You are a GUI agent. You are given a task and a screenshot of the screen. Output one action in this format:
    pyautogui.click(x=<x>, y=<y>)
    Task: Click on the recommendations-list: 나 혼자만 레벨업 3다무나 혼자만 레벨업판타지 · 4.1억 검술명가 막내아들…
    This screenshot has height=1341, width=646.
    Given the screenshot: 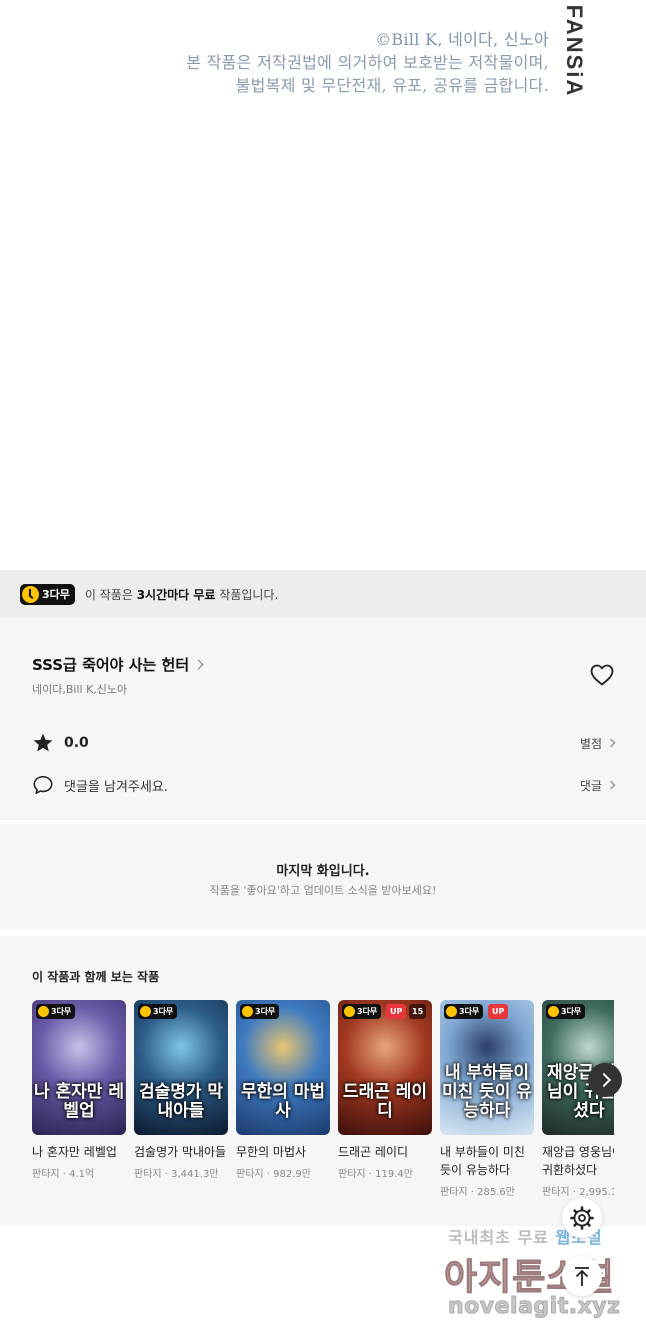 What is the action you would take?
    pyautogui.click(x=323, y=1110)
    